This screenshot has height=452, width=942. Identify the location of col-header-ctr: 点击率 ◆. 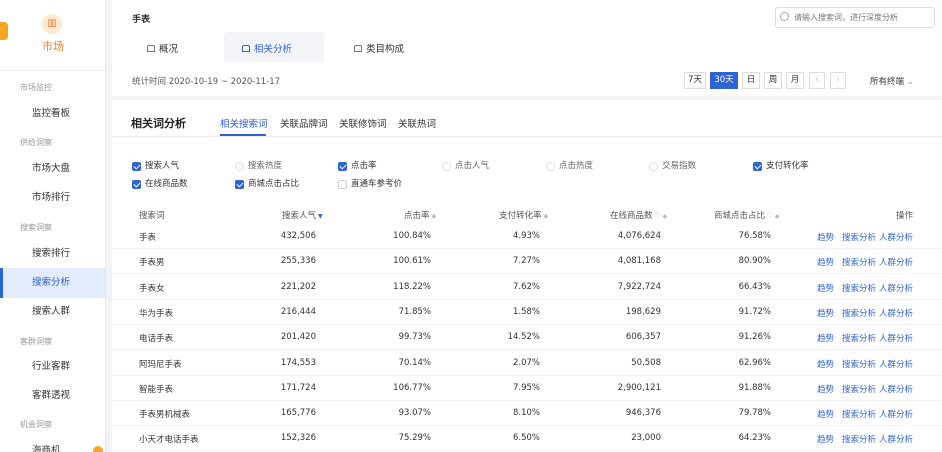
(420, 215).